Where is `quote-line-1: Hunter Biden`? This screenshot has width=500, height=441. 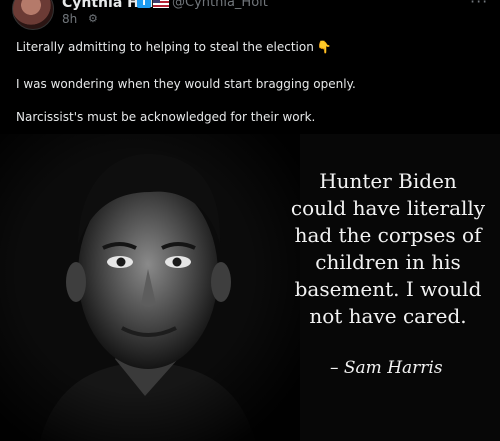 quote-line-1: Hunter Biden is located at coordinates (388, 181).